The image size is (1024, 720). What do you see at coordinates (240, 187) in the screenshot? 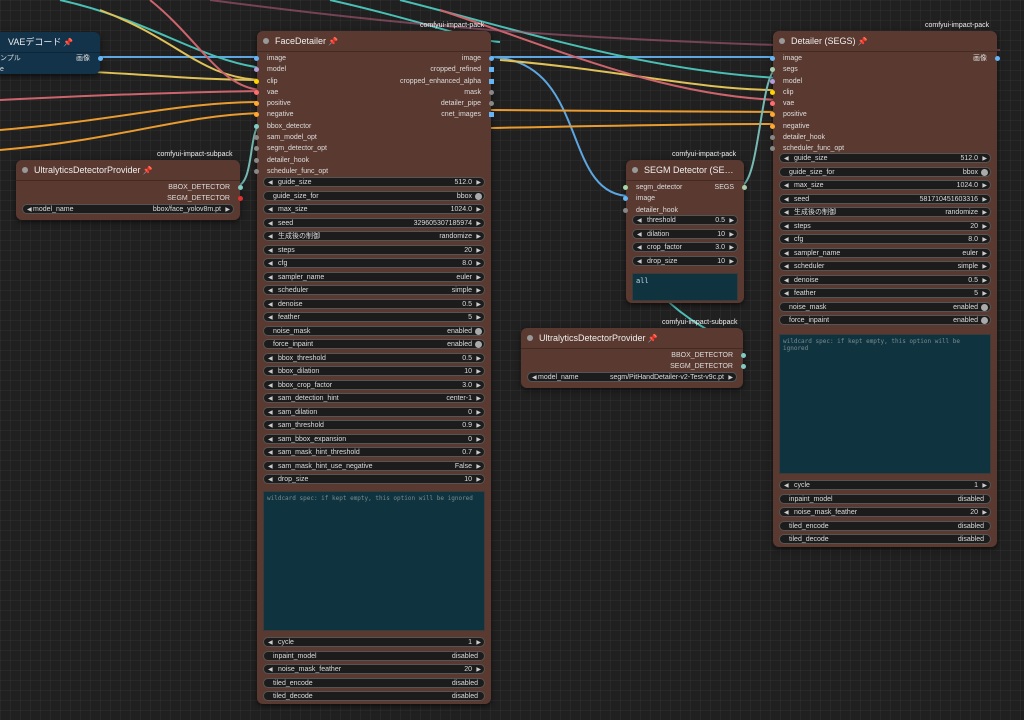
I see `ultra1-bbox-socket` at bounding box center [240, 187].